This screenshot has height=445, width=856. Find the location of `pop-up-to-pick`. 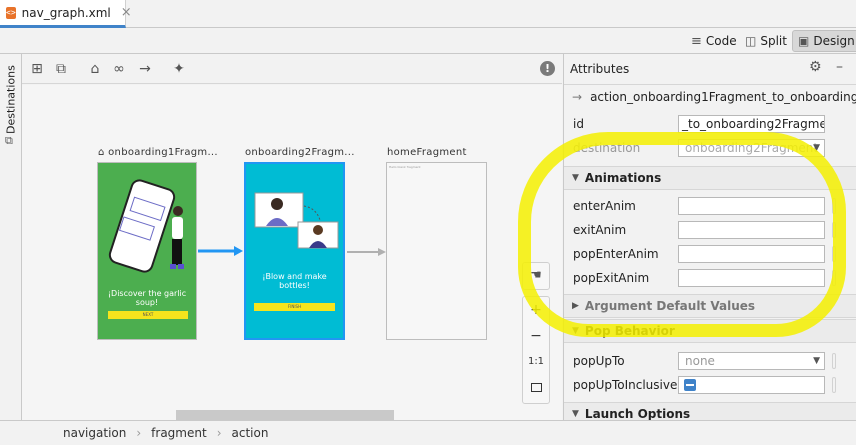

pop-up-to-pick is located at coordinates (834, 361).